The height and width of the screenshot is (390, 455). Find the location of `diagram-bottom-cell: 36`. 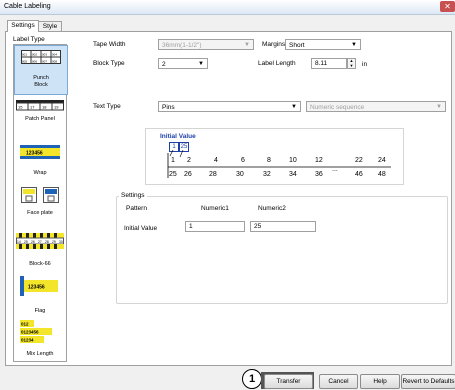

diagram-bottom-cell: 36 is located at coordinates (319, 174).